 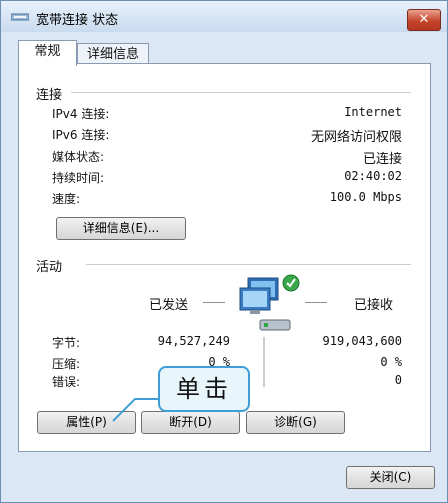 I want to click on connection-heading: 连接, so click(x=49, y=95).